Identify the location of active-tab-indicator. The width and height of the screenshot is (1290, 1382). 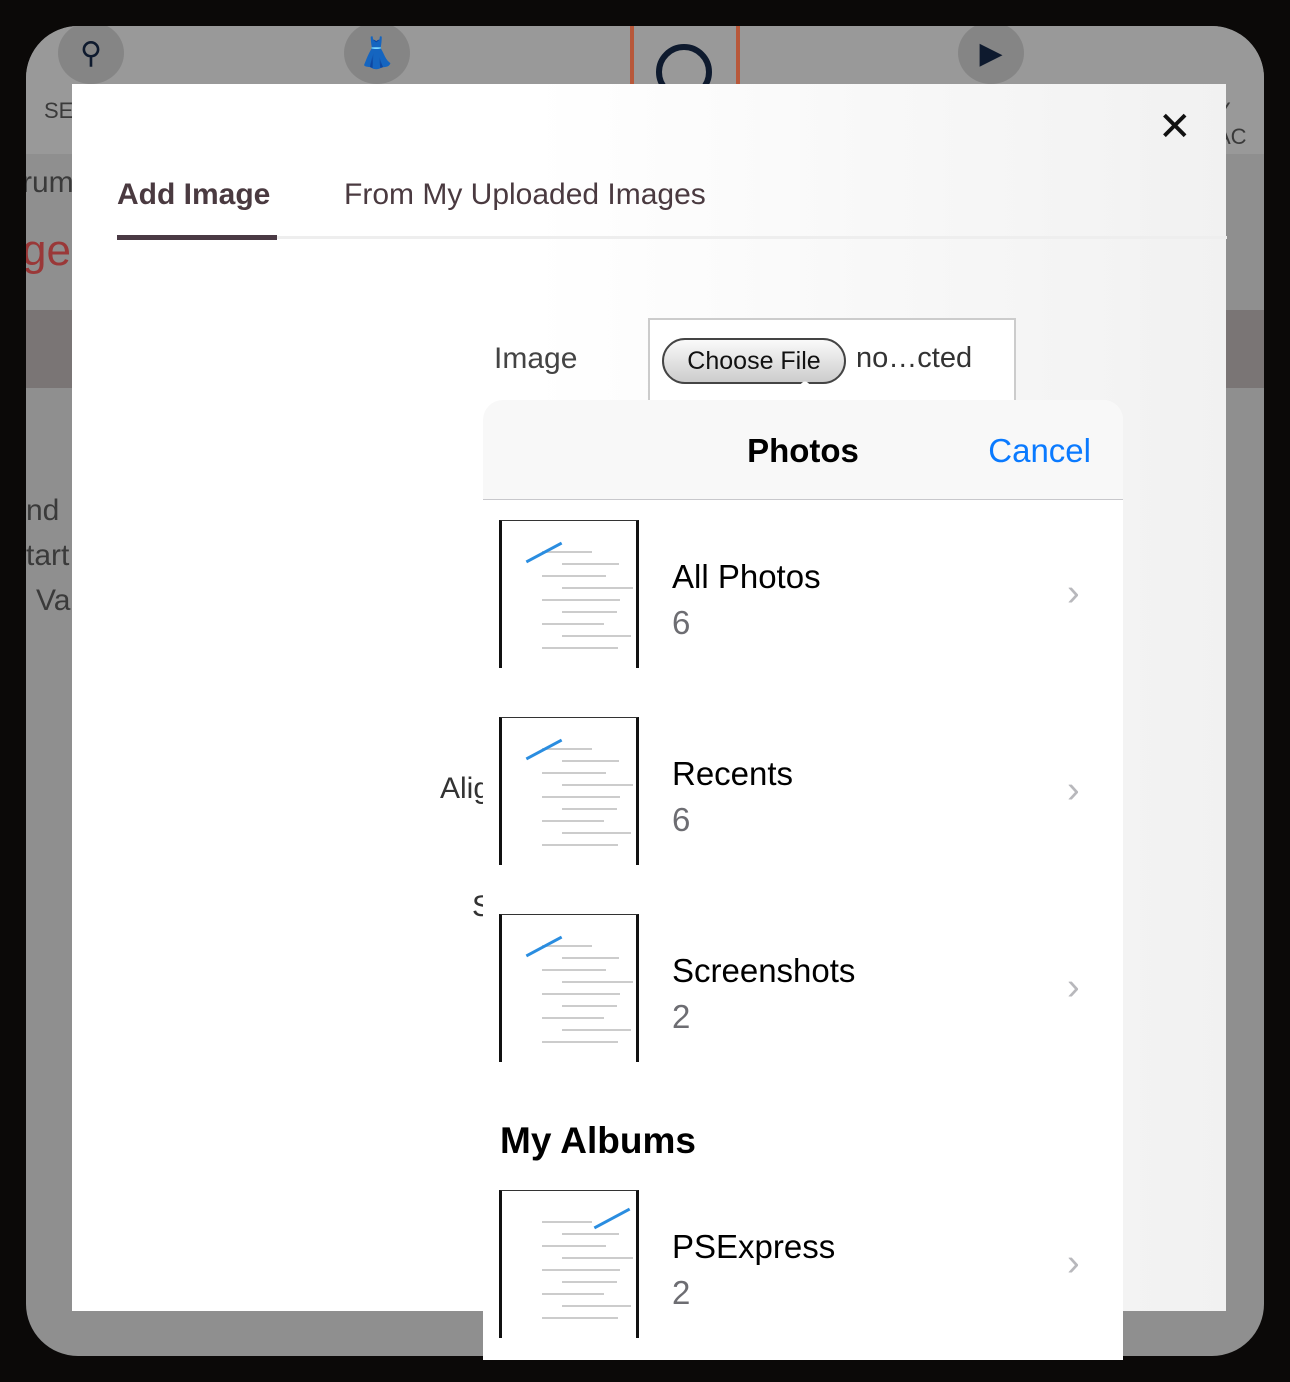
(197, 237).